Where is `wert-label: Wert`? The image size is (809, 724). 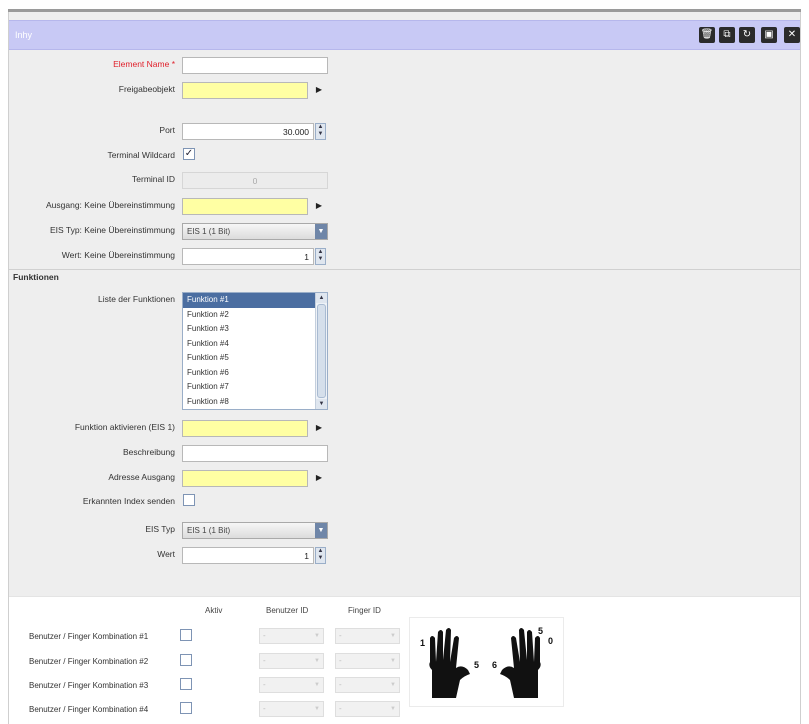 wert-label: Wert is located at coordinates (166, 554).